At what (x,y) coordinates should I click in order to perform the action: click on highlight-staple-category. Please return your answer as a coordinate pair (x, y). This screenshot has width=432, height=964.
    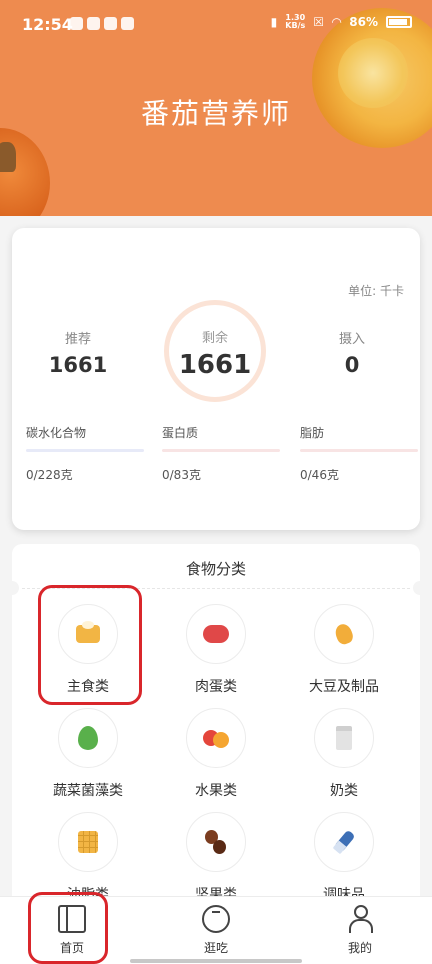
    Looking at the image, I should click on (90, 645).